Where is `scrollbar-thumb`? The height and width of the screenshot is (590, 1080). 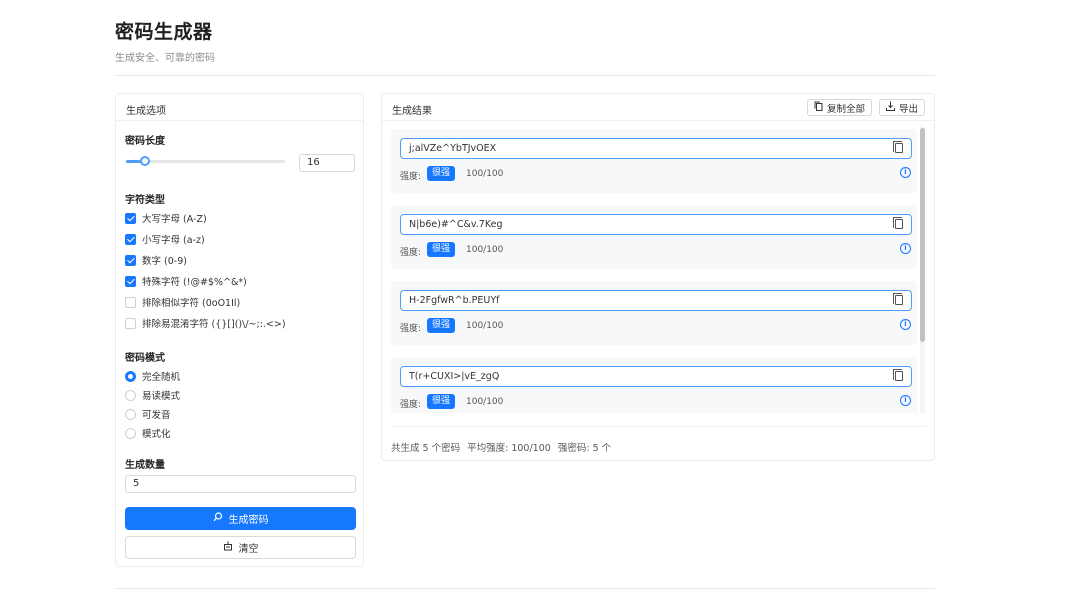 scrollbar-thumb is located at coordinates (922, 235).